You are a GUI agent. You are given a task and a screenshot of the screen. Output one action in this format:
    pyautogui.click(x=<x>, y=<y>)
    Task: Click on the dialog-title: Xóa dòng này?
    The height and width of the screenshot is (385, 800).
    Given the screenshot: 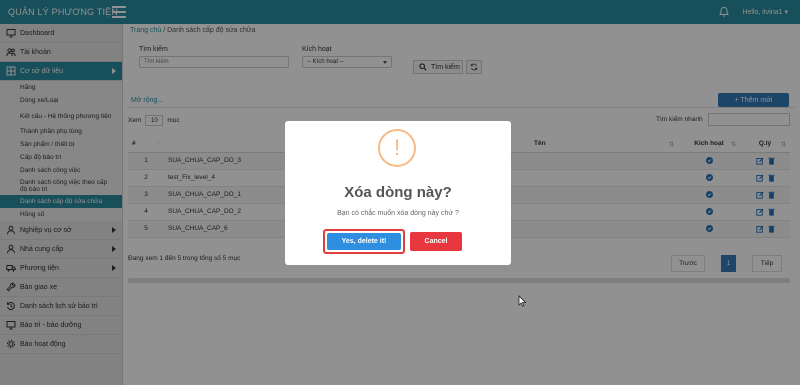 What is the action you would take?
    pyautogui.click(x=398, y=192)
    